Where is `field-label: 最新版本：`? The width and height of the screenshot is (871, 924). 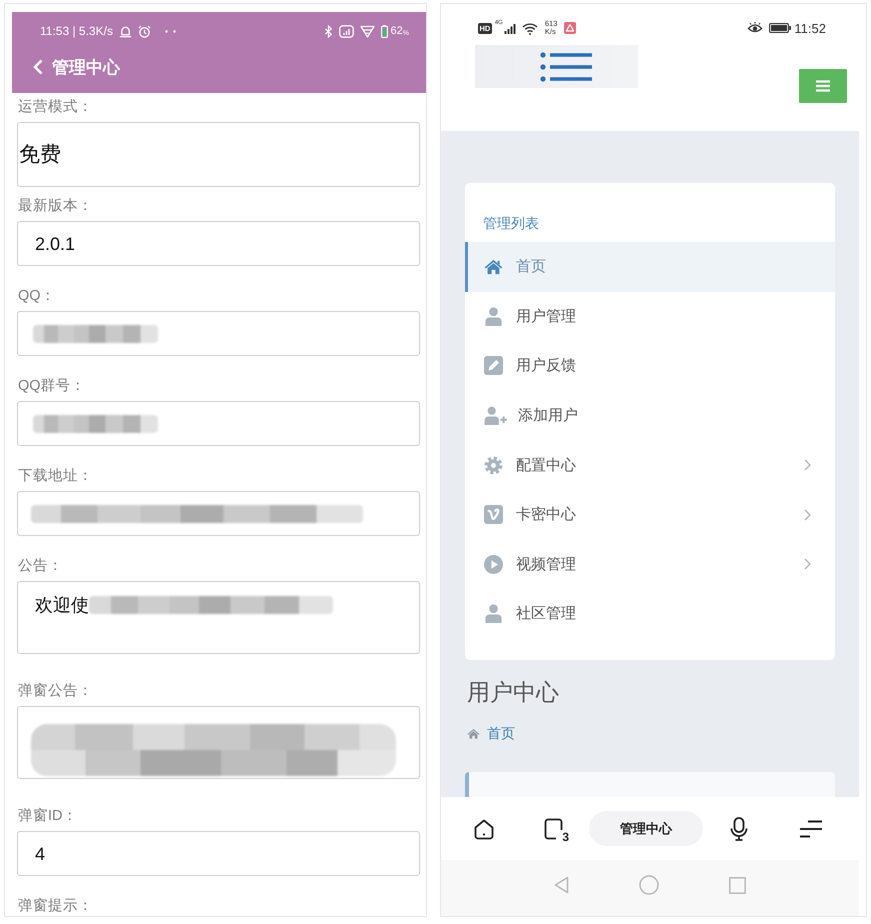
field-label: 最新版本： is located at coordinates (55, 206).